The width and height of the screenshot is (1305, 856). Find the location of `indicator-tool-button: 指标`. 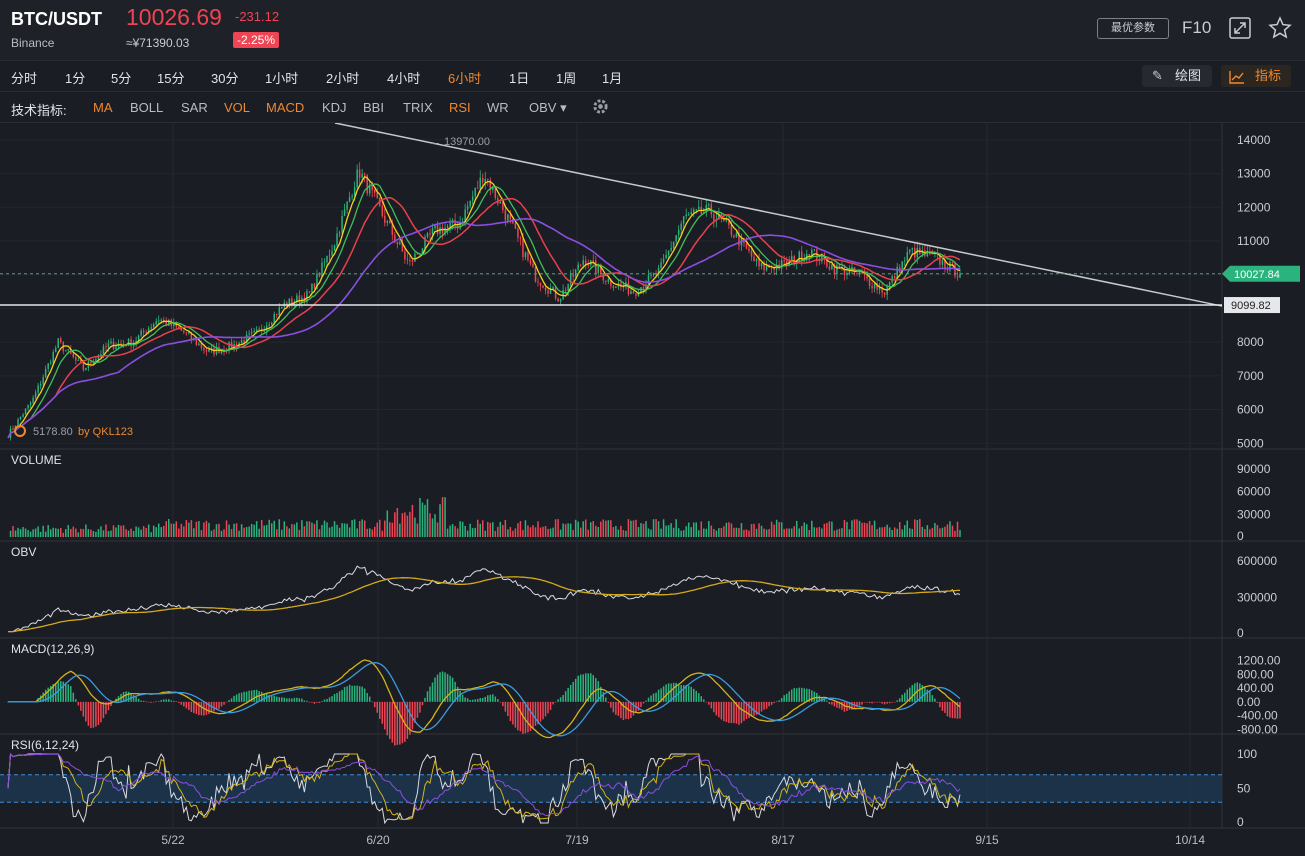

indicator-tool-button: 指标 is located at coordinates (1256, 76).